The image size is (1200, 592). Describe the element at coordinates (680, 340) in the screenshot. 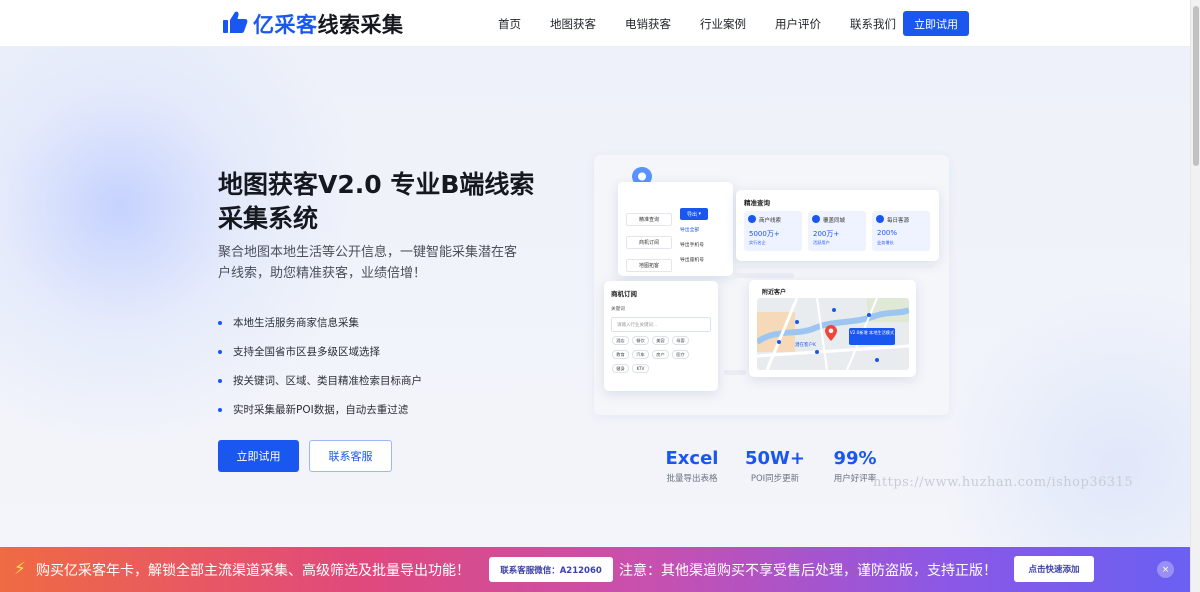

I see `category-chip: 母婴` at that location.